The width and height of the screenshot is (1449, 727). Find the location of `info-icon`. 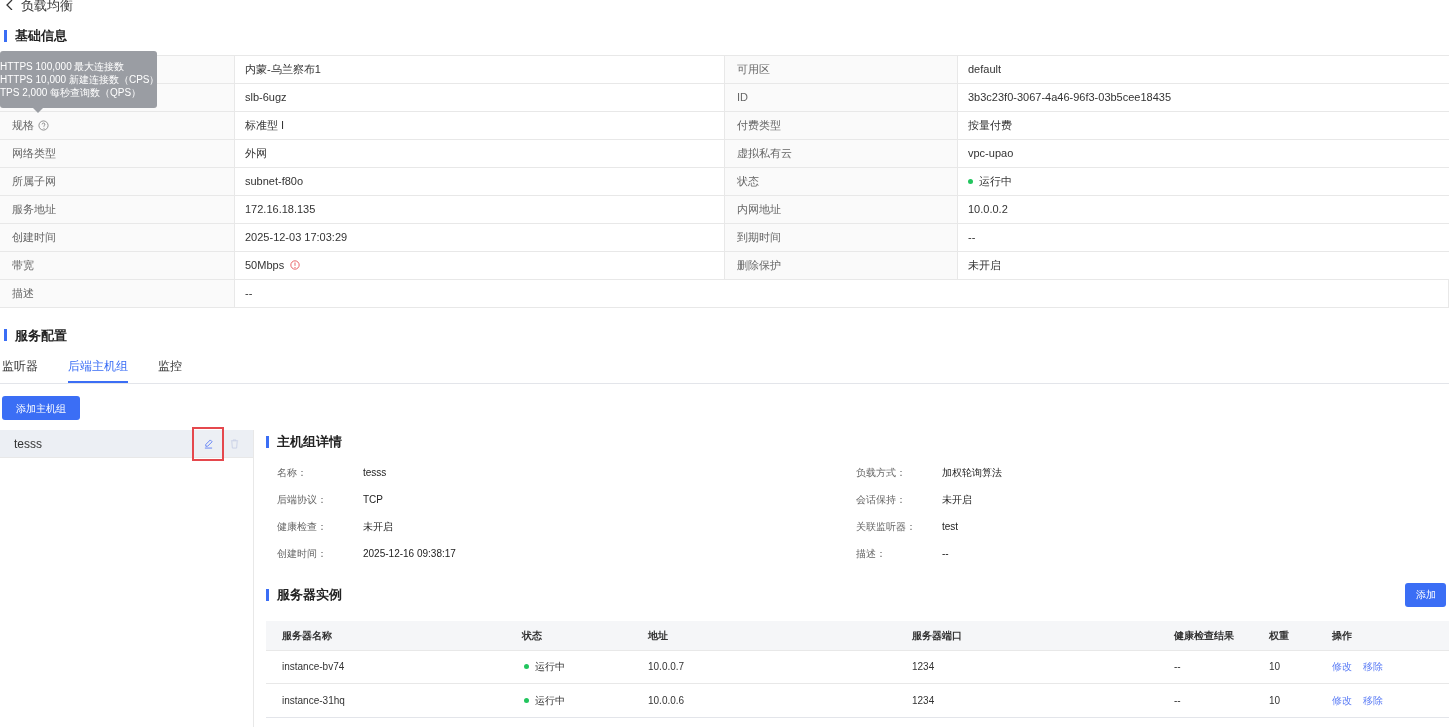

info-icon is located at coordinates (295, 265).